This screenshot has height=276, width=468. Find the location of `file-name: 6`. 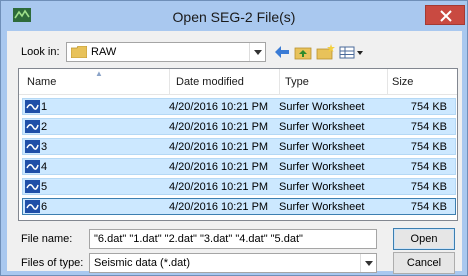

file-name: 6 is located at coordinates (44, 207).